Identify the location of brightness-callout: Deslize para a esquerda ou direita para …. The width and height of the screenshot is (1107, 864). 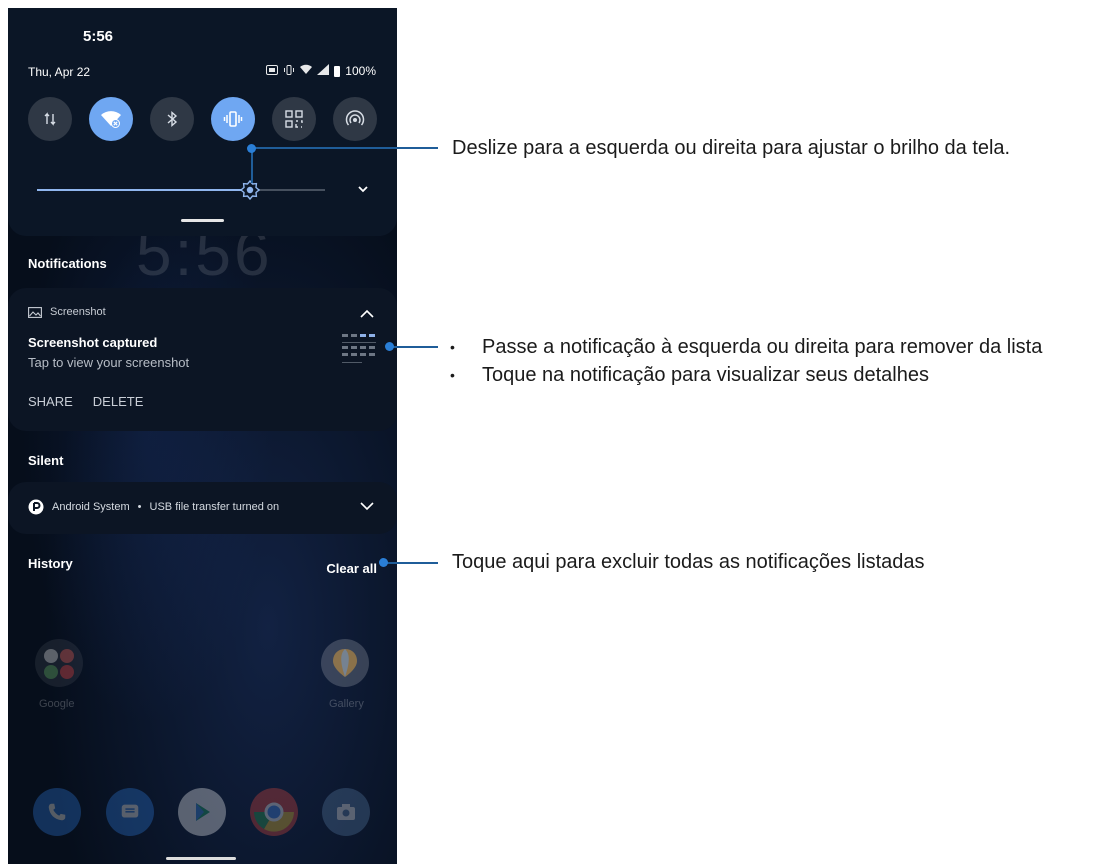
(731, 148).